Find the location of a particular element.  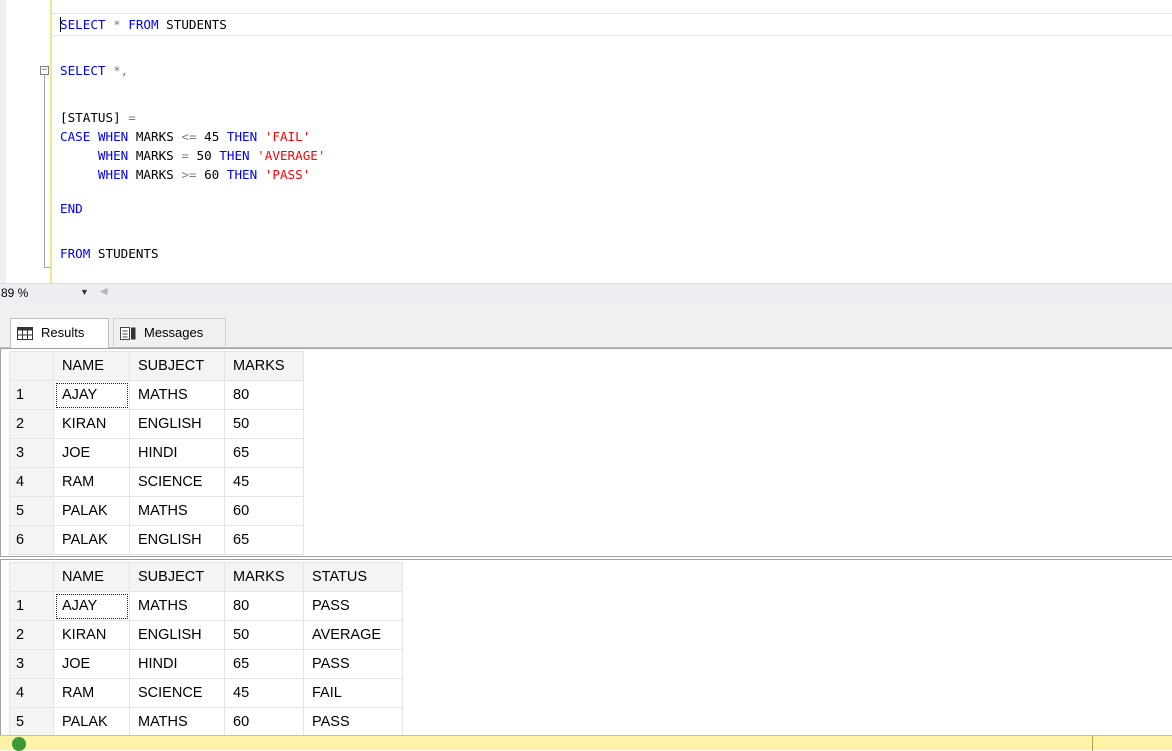

table-row: 4 RAM SCIENCE 45 is located at coordinates (156, 482).